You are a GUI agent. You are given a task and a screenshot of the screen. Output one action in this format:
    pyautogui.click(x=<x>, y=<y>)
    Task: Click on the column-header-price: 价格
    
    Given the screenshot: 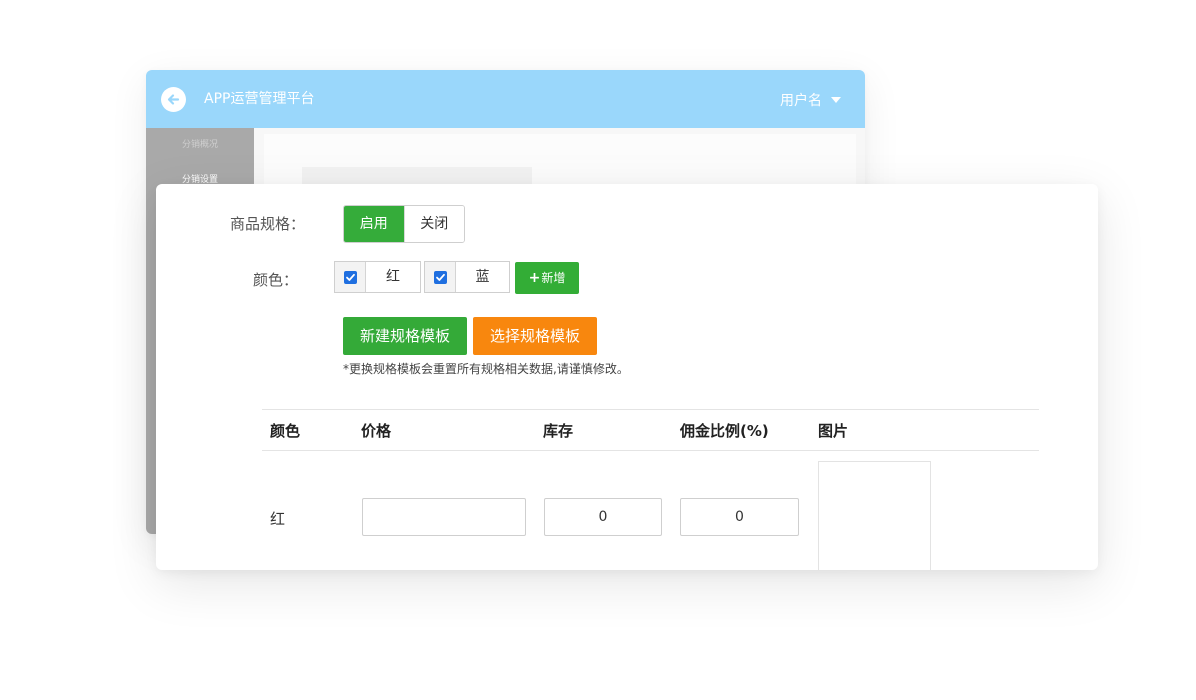 What is the action you would take?
    pyautogui.click(x=376, y=431)
    